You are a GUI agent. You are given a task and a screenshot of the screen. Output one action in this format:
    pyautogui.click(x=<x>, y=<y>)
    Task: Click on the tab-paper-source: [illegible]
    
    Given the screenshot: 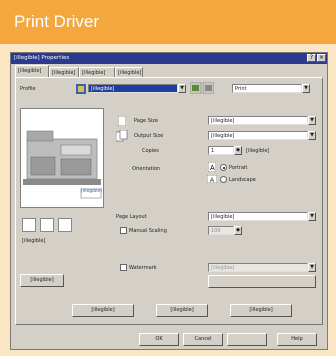 What is the action you would take?
    pyautogui.click(x=97, y=72)
    